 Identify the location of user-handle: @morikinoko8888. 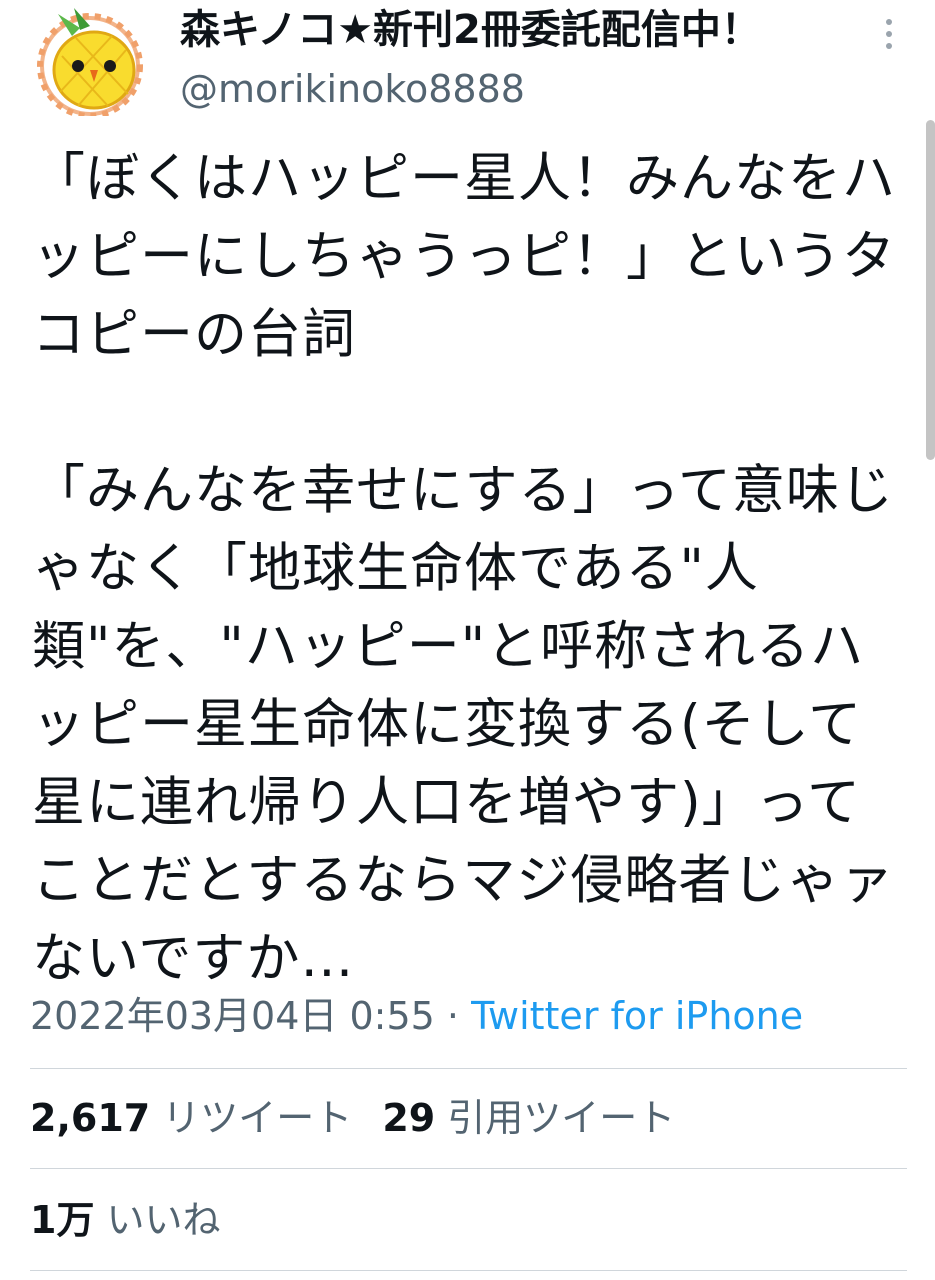
(352, 89).